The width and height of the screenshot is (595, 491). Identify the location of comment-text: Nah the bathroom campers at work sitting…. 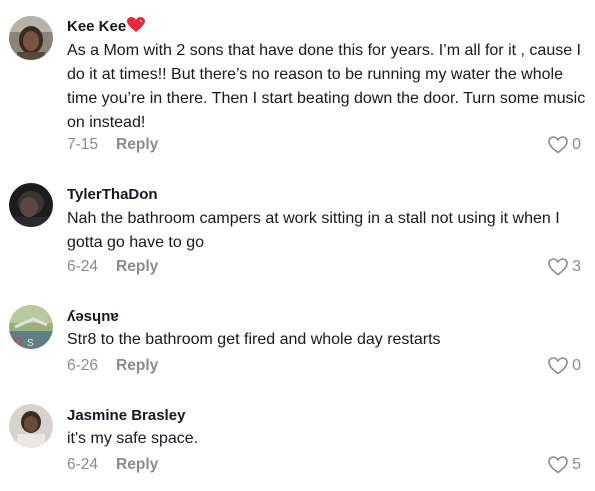
(313, 230).